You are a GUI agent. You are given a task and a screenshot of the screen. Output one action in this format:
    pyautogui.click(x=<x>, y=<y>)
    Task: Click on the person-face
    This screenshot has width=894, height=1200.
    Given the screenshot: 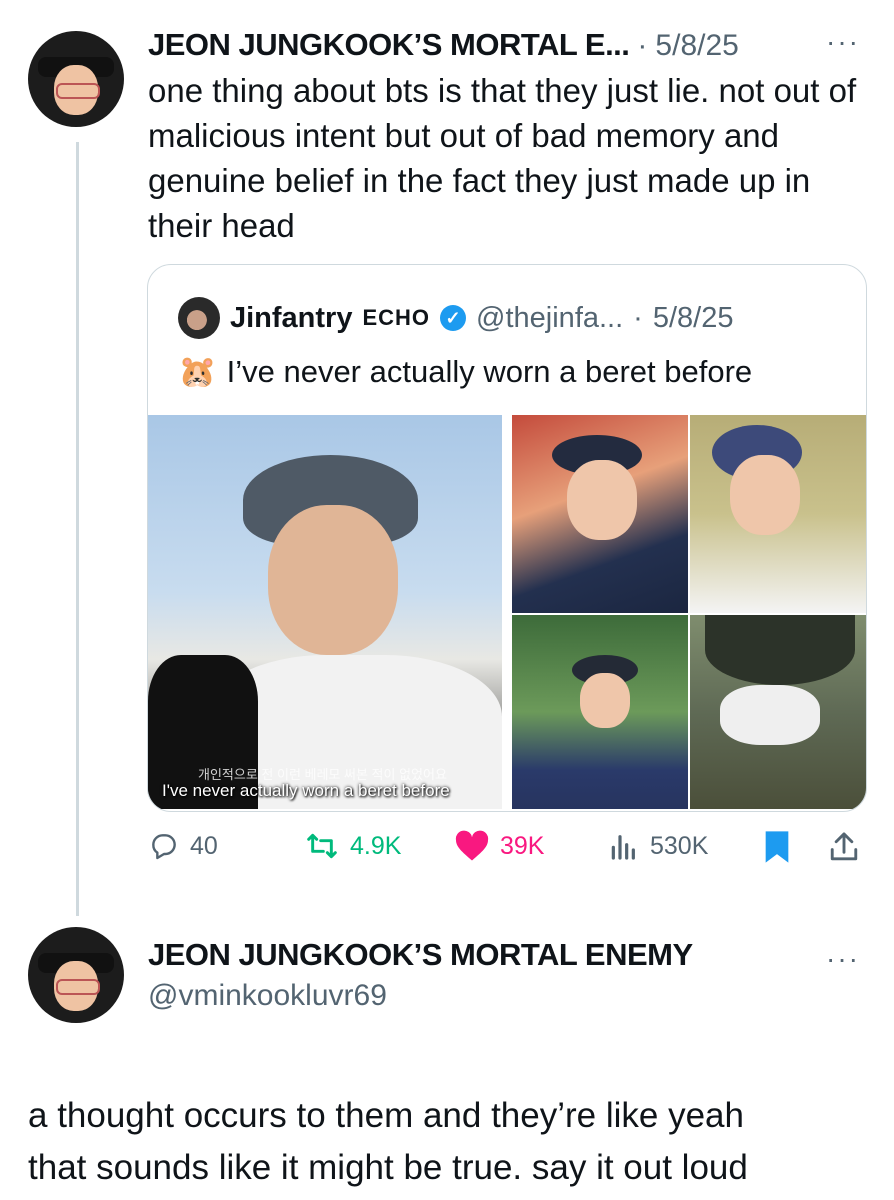 What is the action you would take?
    pyautogui.click(x=333, y=580)
    